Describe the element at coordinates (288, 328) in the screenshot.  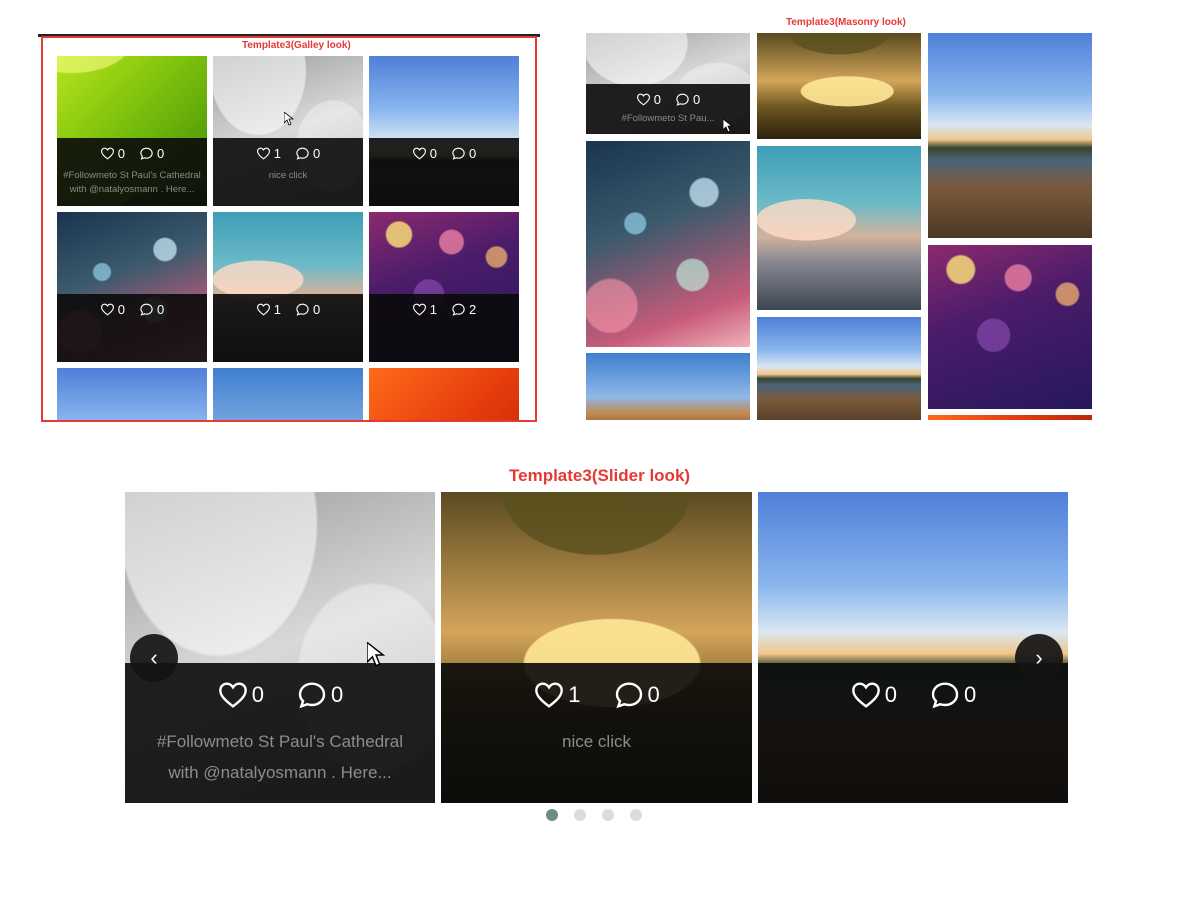
I see `tile-overlay: 1 0` at that location.